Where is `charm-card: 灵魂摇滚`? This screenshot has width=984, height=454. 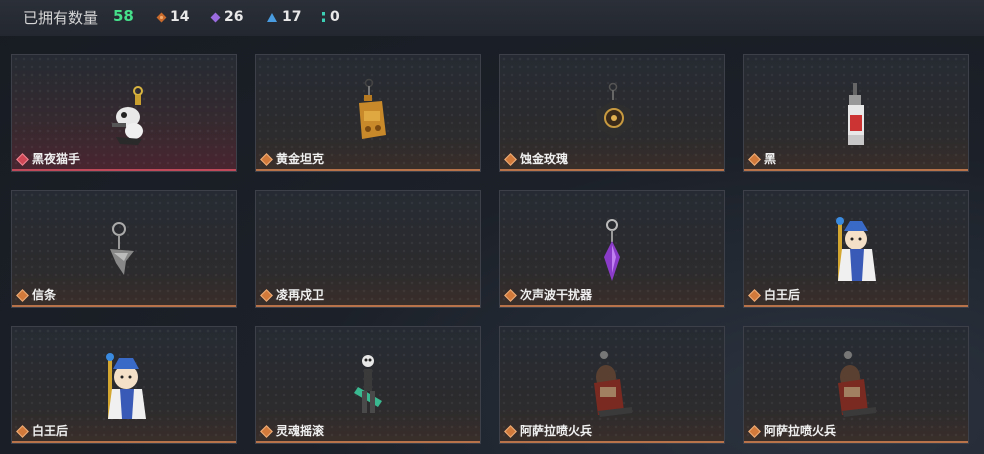 charm-card: 灵魂摇滚 is located at coordinates (368, 385).